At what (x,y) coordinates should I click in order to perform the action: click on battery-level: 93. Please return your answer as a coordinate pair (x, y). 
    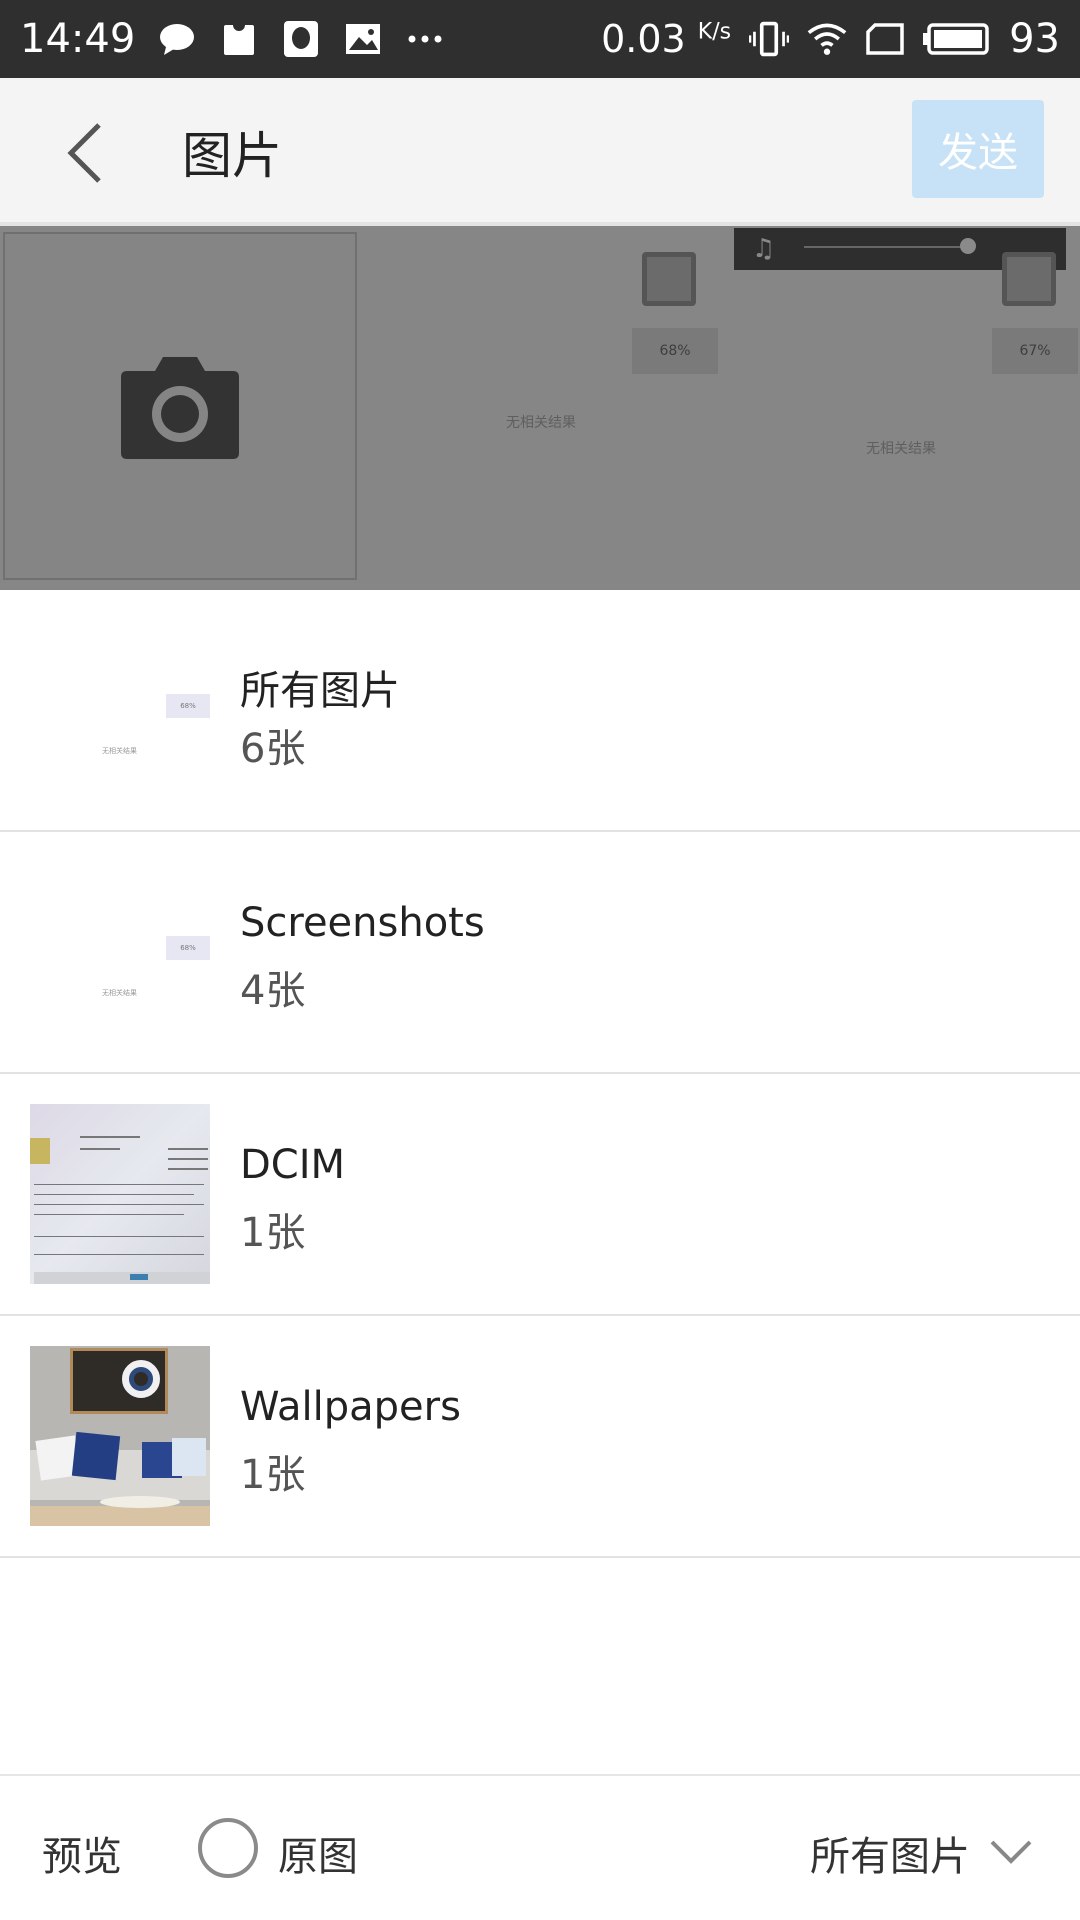
    Looking at the image, I should click on (1034, 39).